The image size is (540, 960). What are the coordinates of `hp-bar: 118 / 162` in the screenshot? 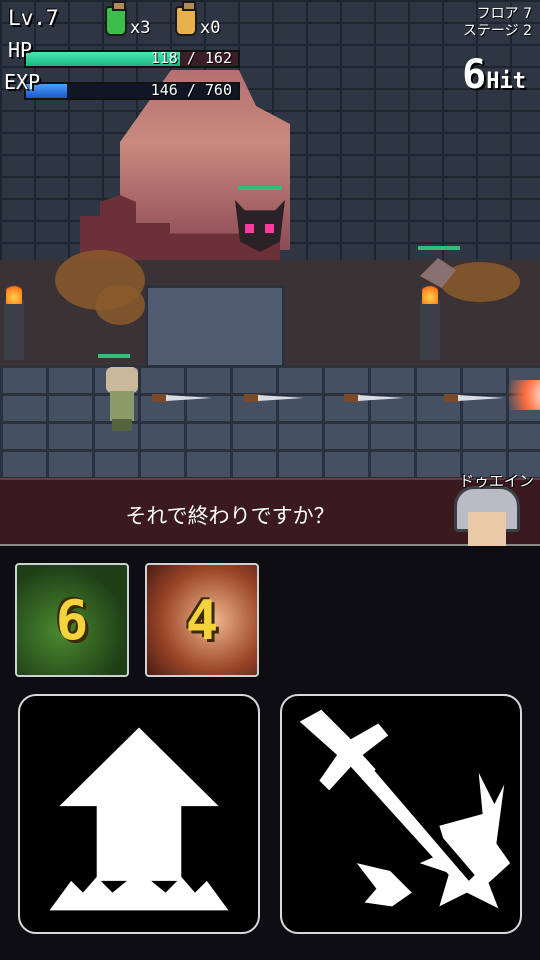 It's located at (132, 58).